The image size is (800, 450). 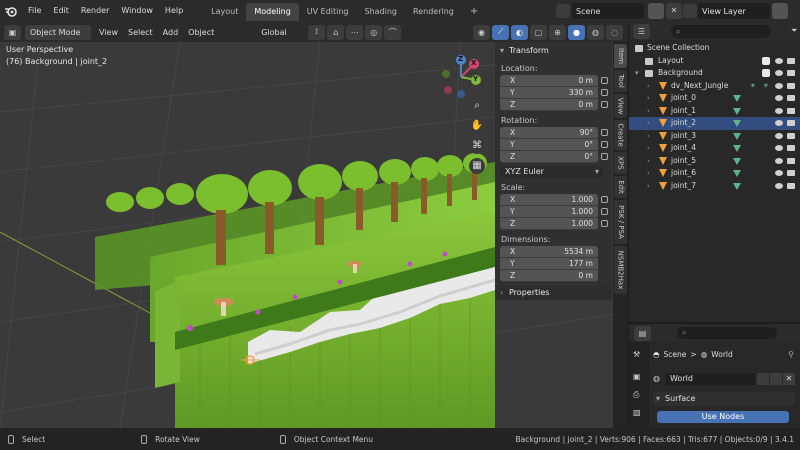 I want to click on dimensions-y-field: Y 177 m, so click(x=549, y=264).